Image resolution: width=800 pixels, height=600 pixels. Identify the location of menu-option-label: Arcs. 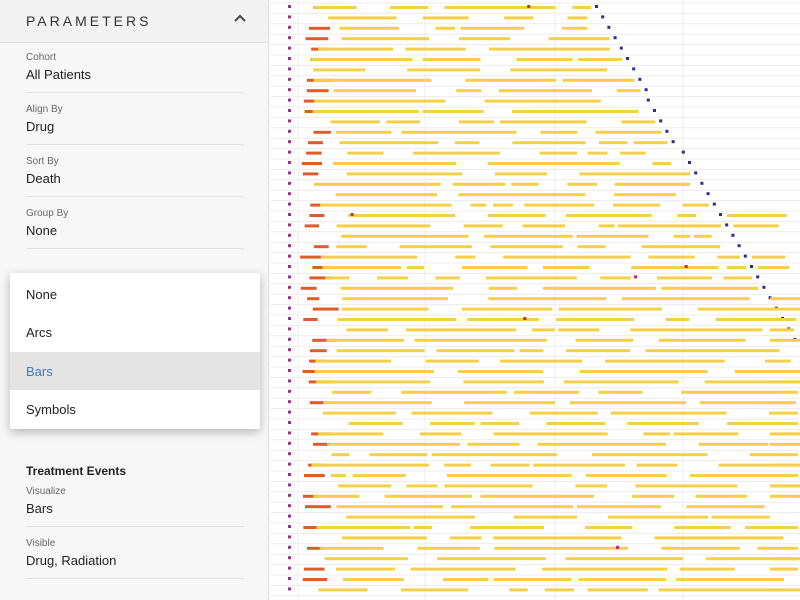
(39, 332).